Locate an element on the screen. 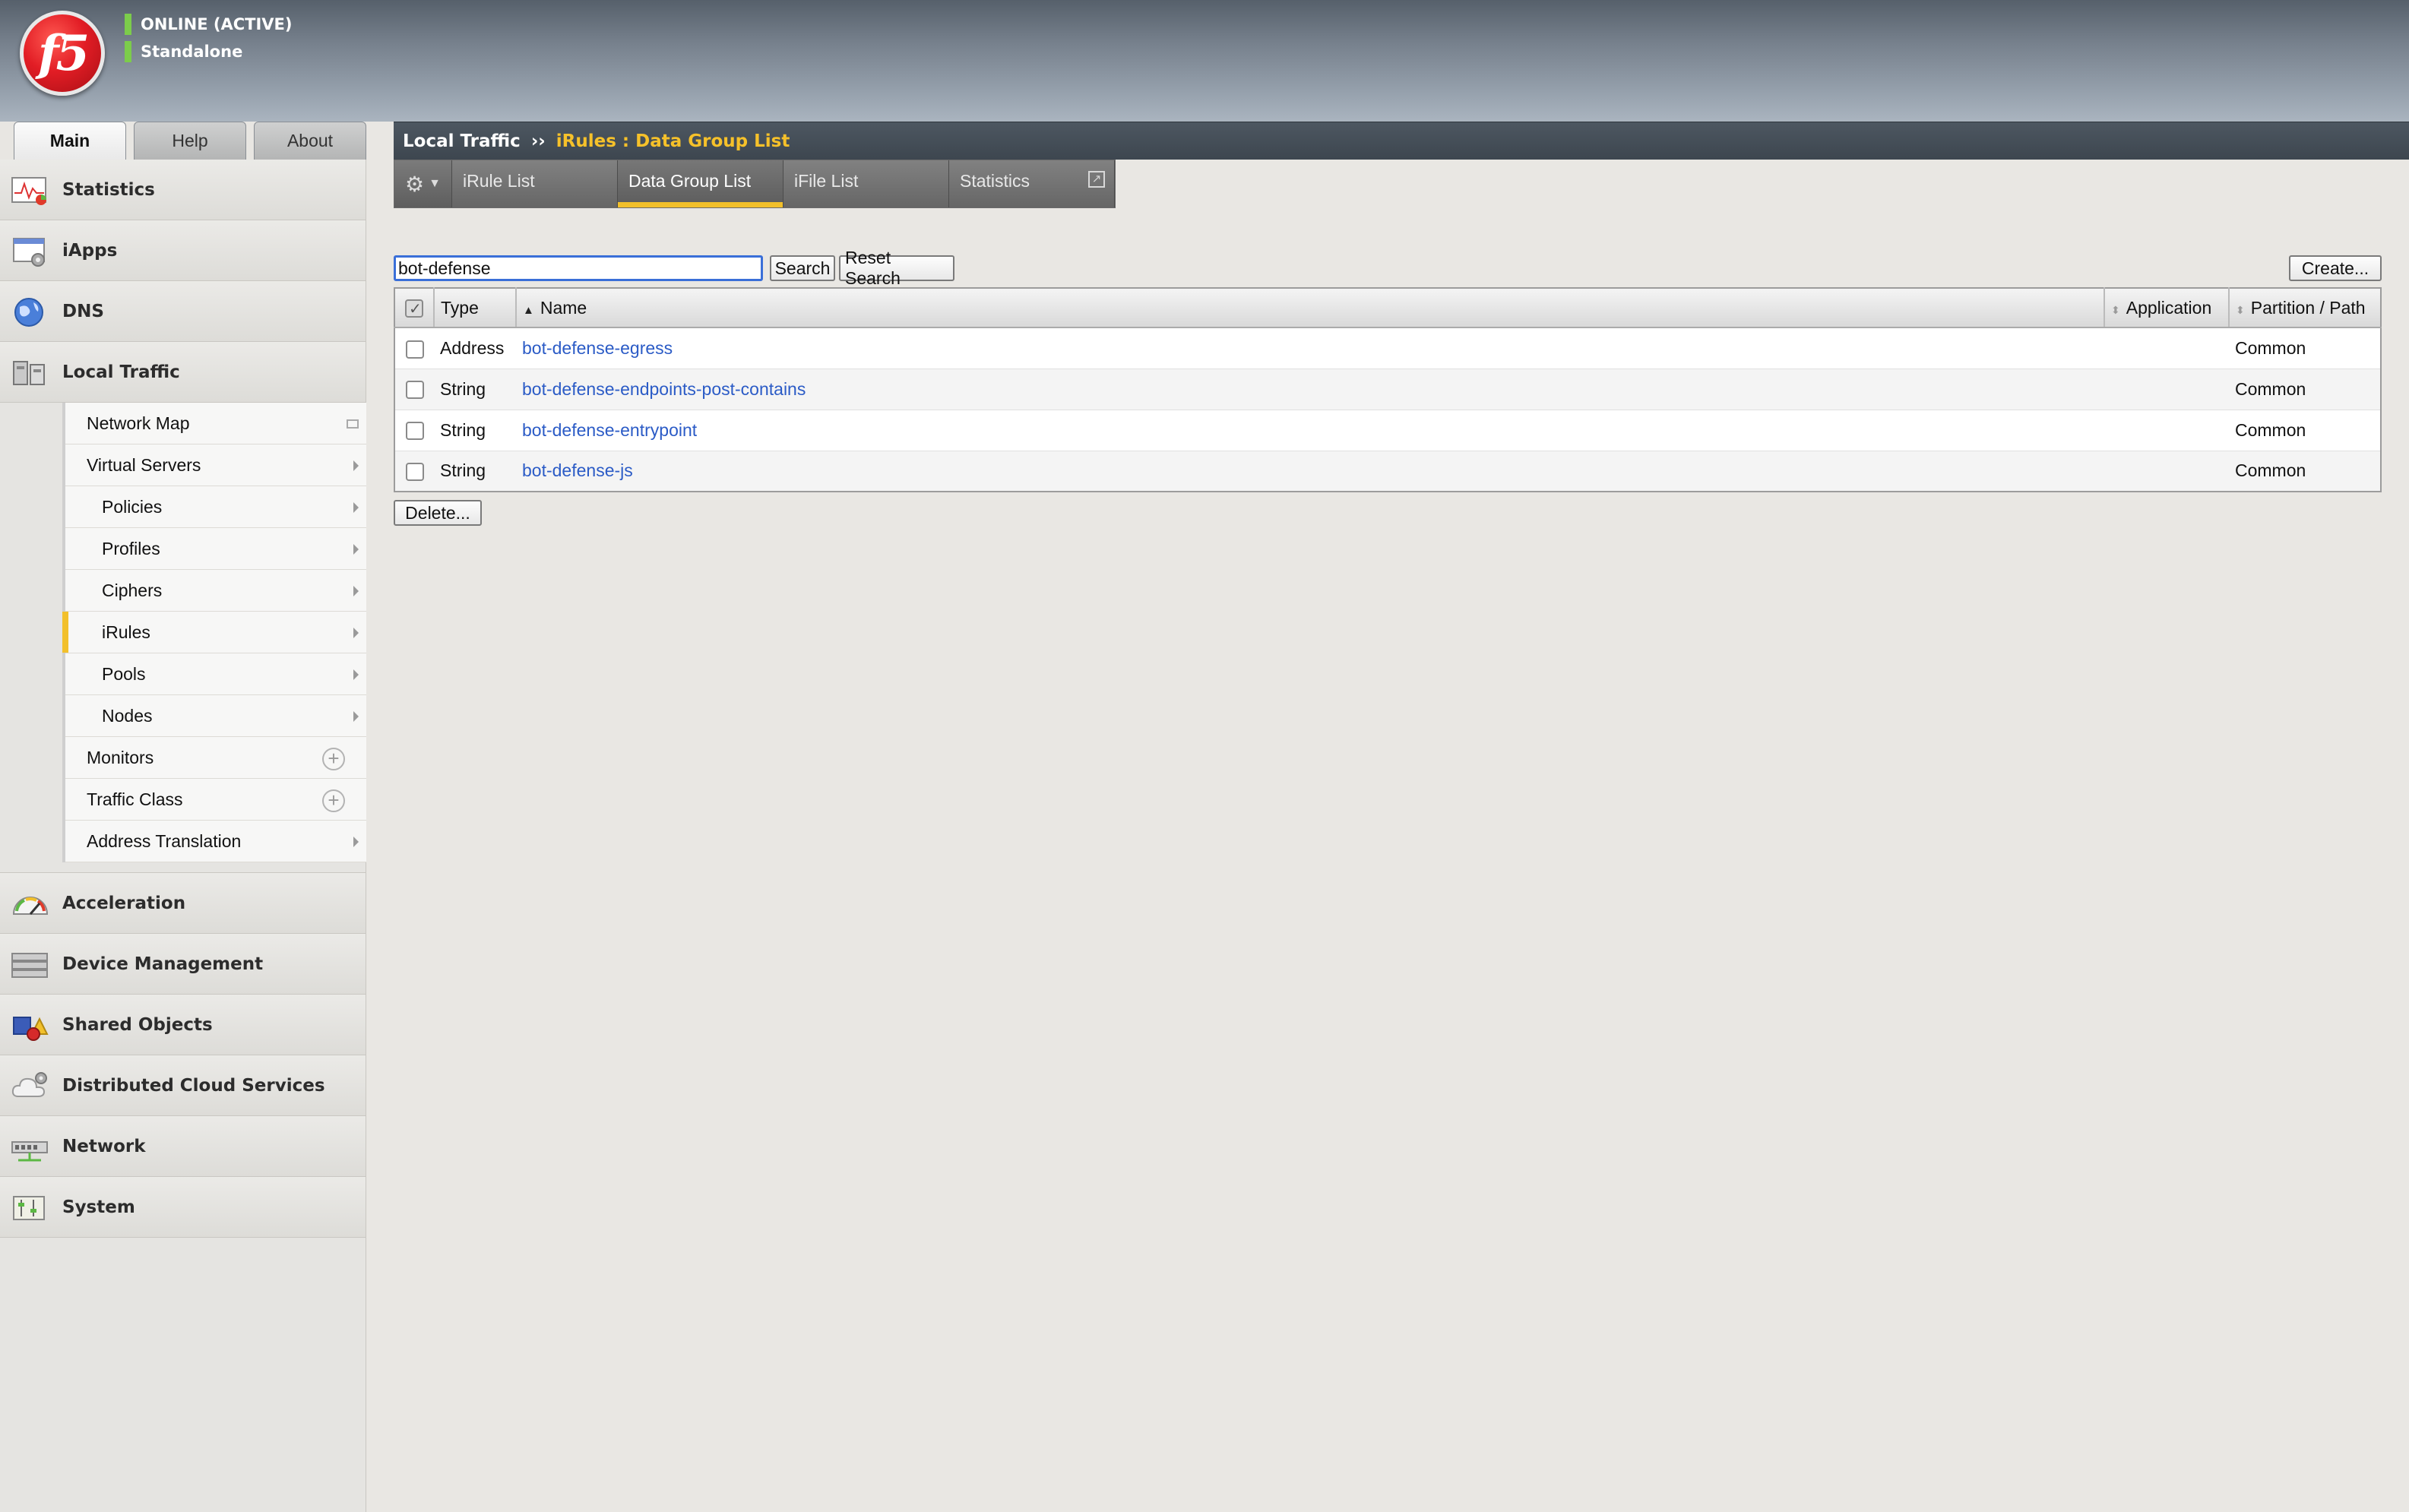 Image resolution: width=2409 pixels, height=1512 pixels. statistics-icon is located at coordinates (29, 191).